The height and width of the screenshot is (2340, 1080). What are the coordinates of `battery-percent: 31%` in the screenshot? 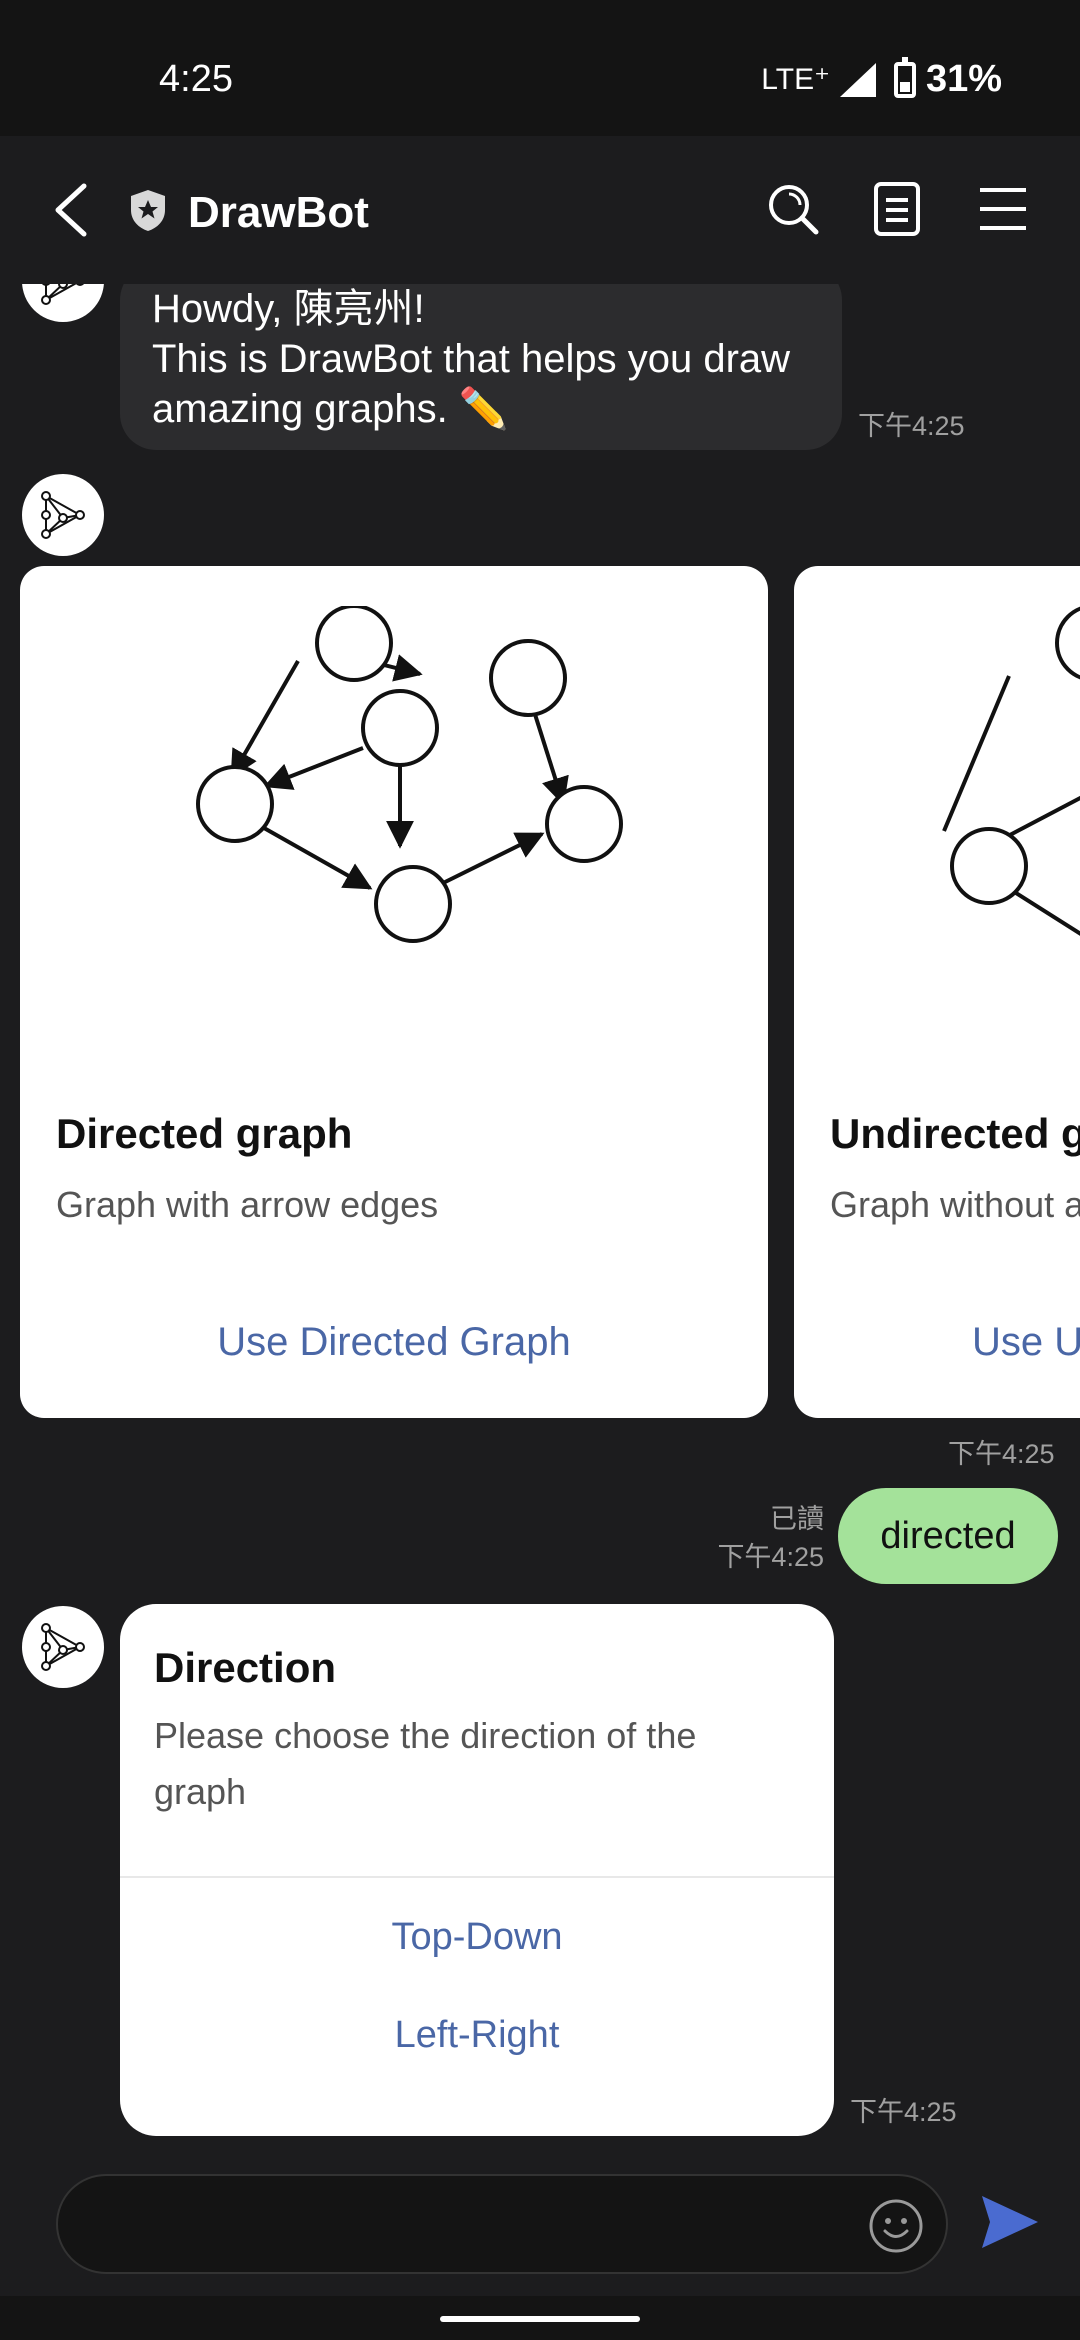 It's located at (963, 79).